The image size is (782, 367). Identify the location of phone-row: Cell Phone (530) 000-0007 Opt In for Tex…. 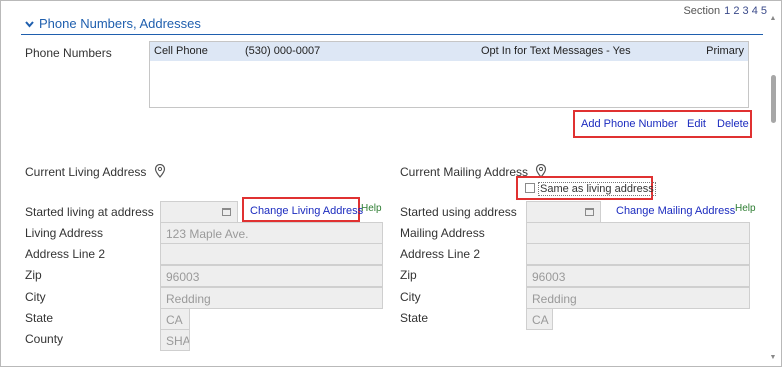
(449, 51).